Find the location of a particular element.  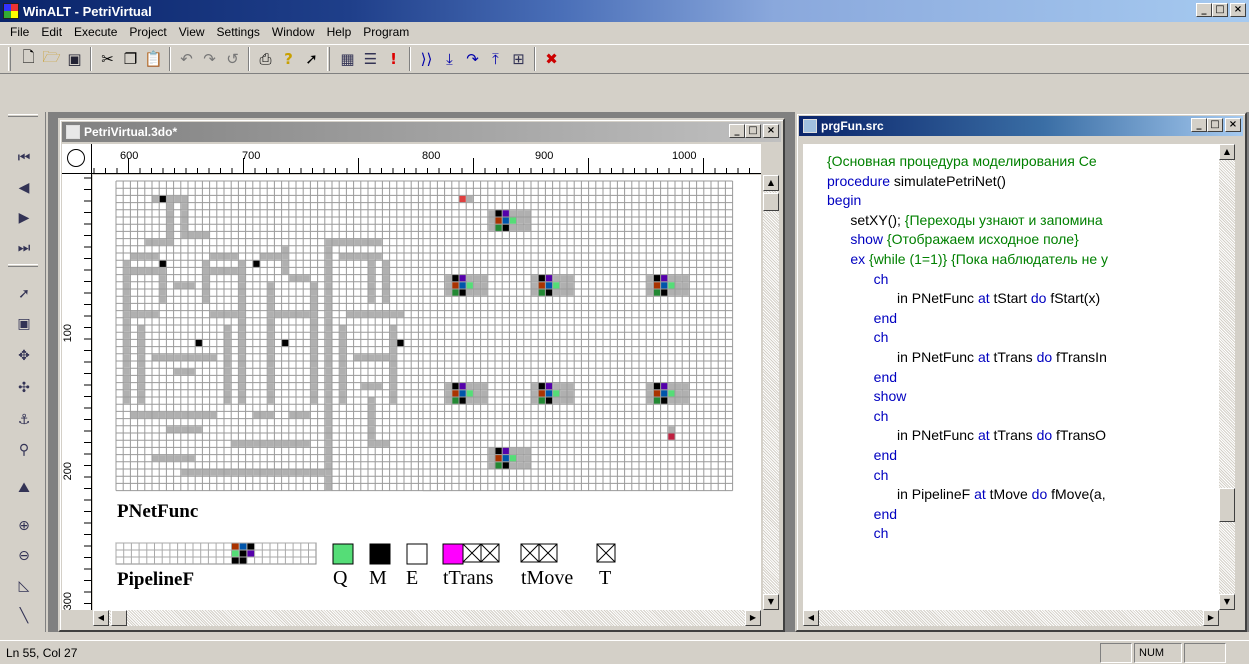

source-vertical-scrollbar: ▲ ▼ is located at coordinates (1227, 377).